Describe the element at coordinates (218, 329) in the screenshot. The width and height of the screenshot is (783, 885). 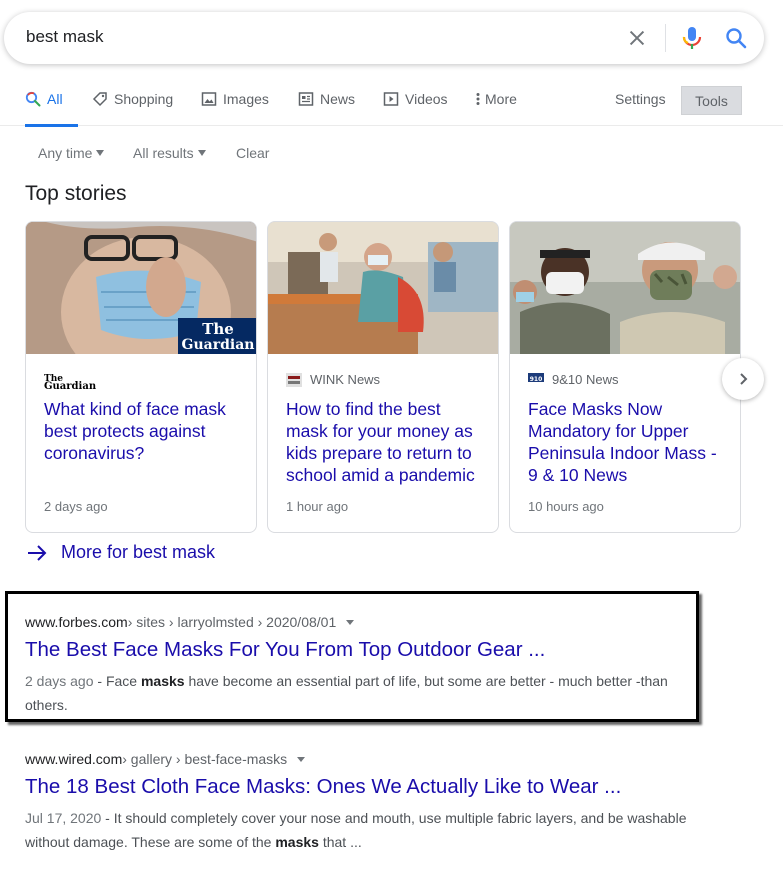
I see `svg-text: The` at that location.